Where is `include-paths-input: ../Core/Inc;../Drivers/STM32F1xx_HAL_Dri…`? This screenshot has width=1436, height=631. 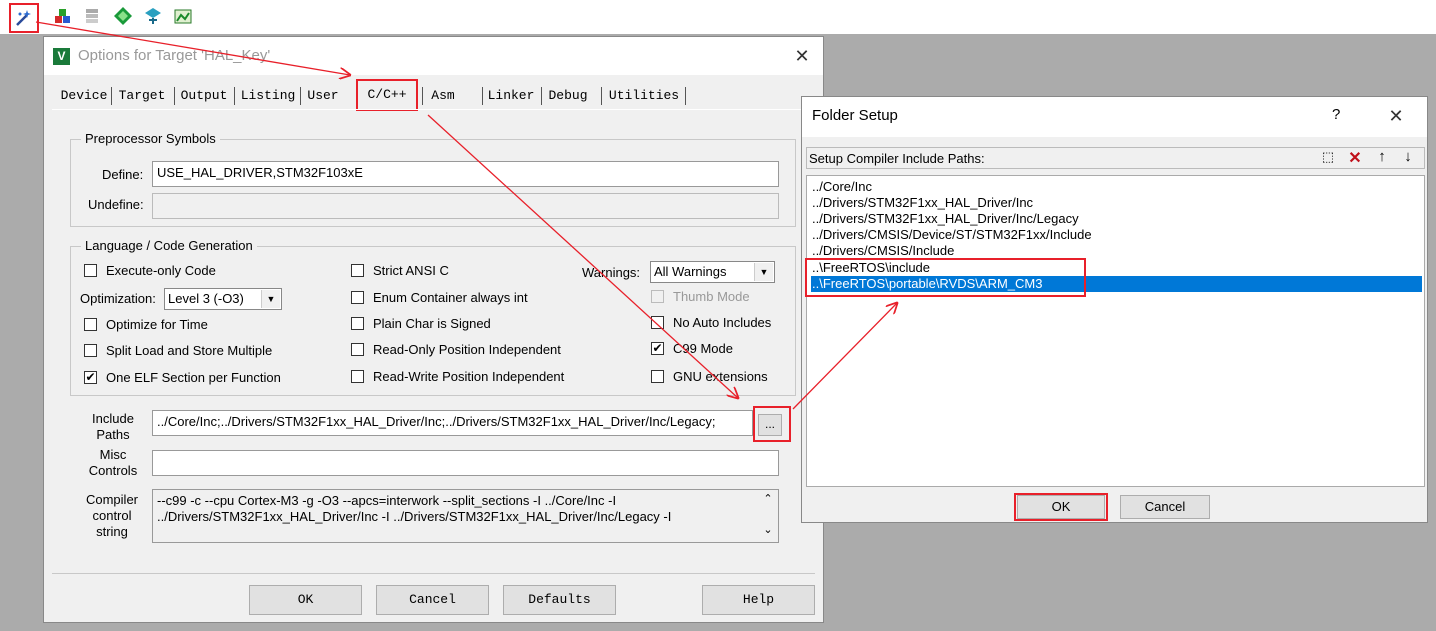
include-paths-input: ../Core/Inc;../Drivers/STM32F1xx_HAL_Dri… is located at coordinates (452, 423).